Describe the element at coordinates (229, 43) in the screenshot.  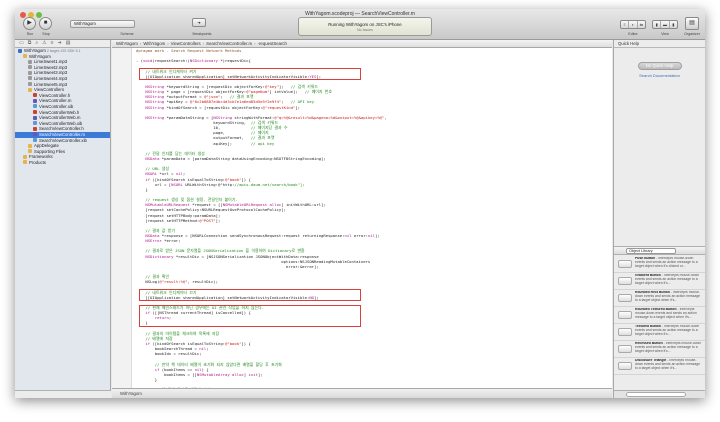
I see `jump-bar-item: SearchViewController.m` at that location.